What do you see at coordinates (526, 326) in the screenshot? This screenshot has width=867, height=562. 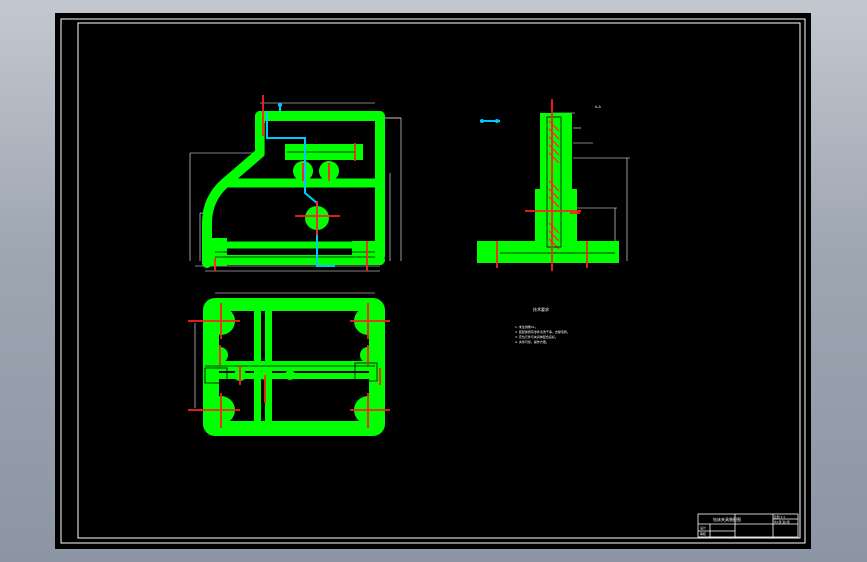 I see `tech-req-line-1: 1. 未注倒角C1。` at bounding box center [526, 326].